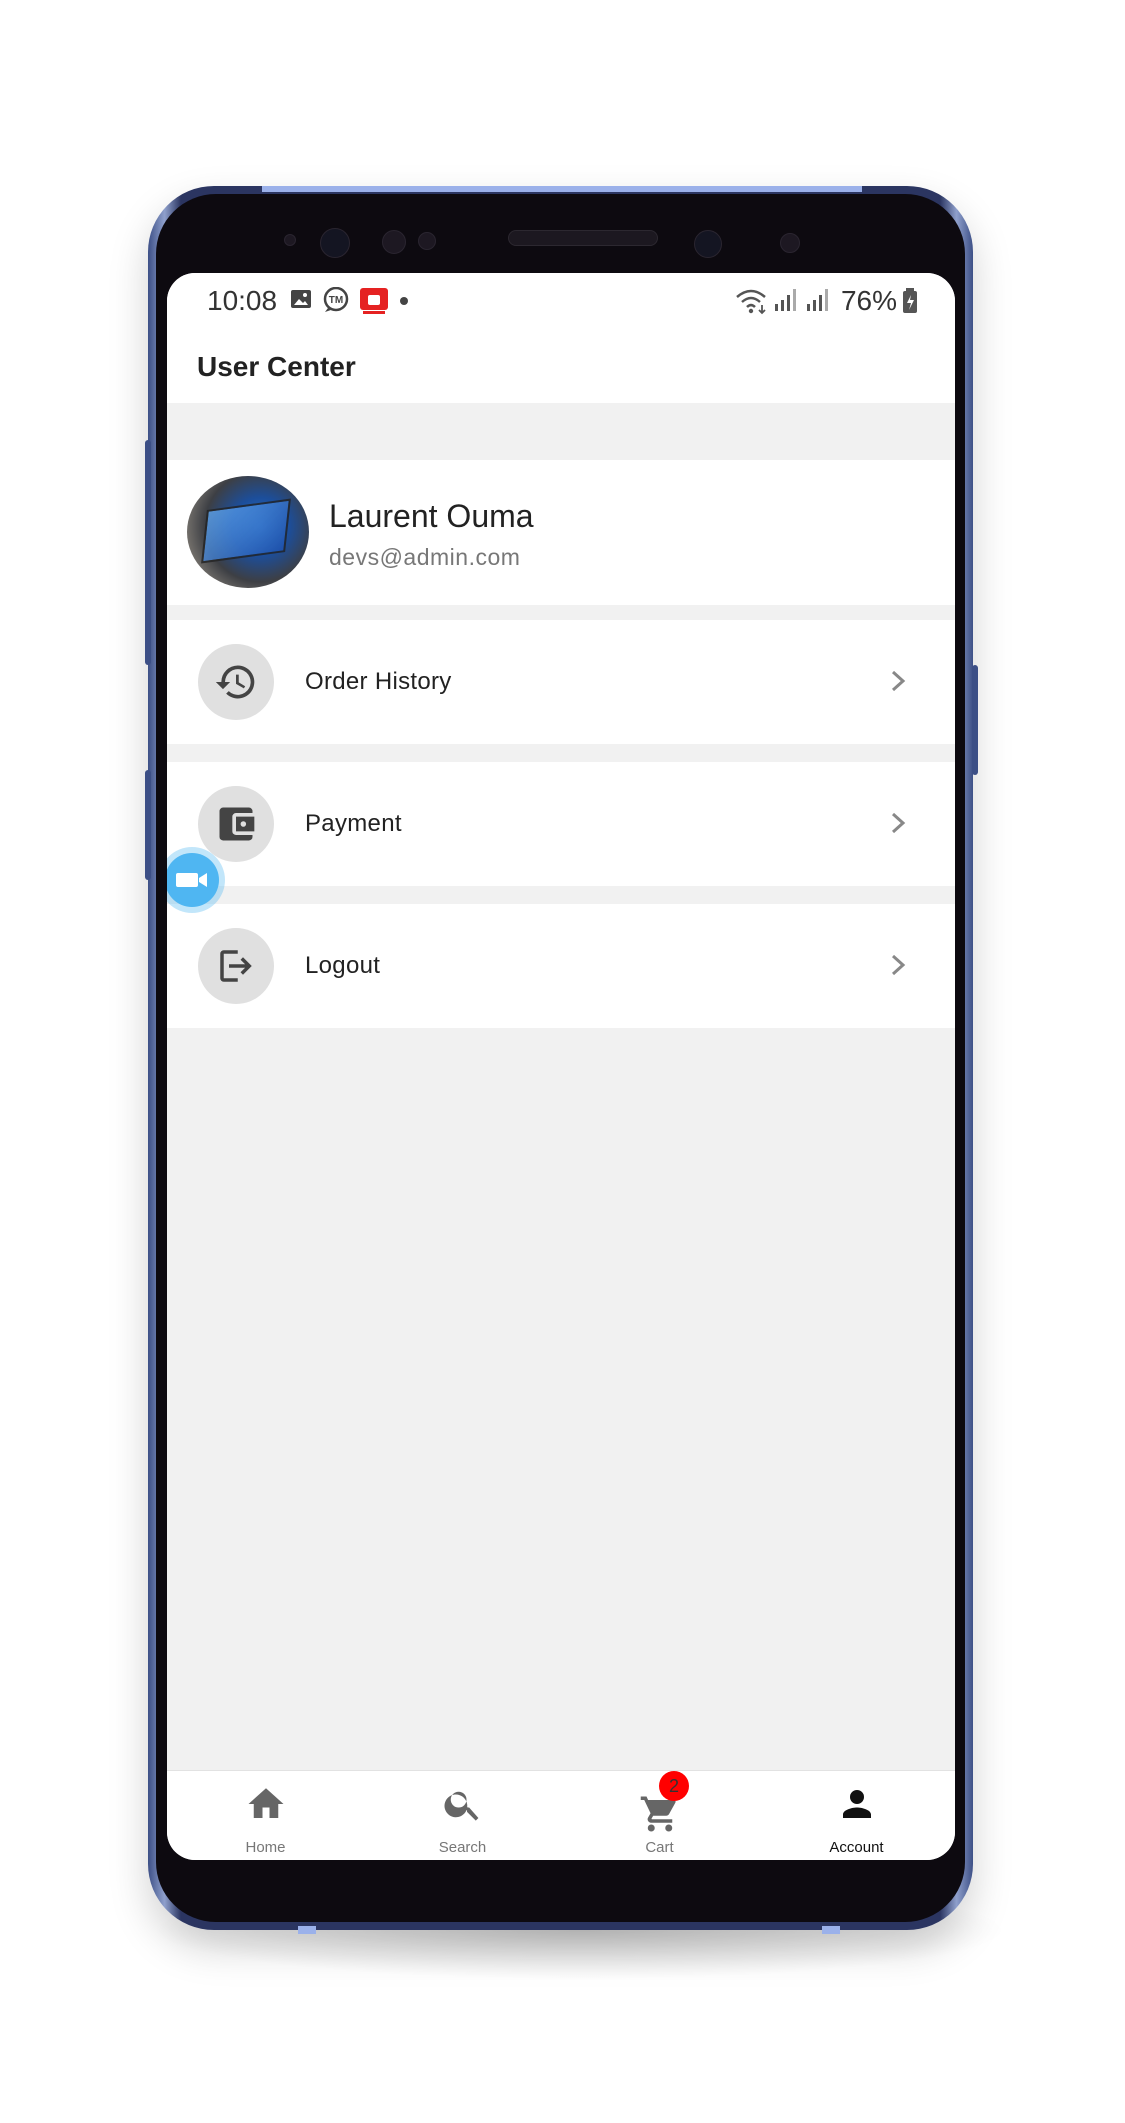  I want to click on home-icon, so click(266, 1803).